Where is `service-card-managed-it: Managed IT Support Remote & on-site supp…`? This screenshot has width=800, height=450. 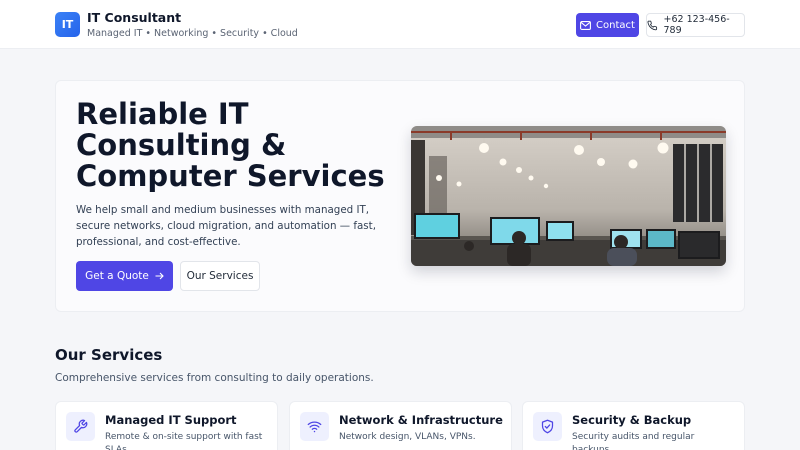
service-card-managed-it: Managed IT Support Remote & on-site supp… is located at coordinates (166, 425).